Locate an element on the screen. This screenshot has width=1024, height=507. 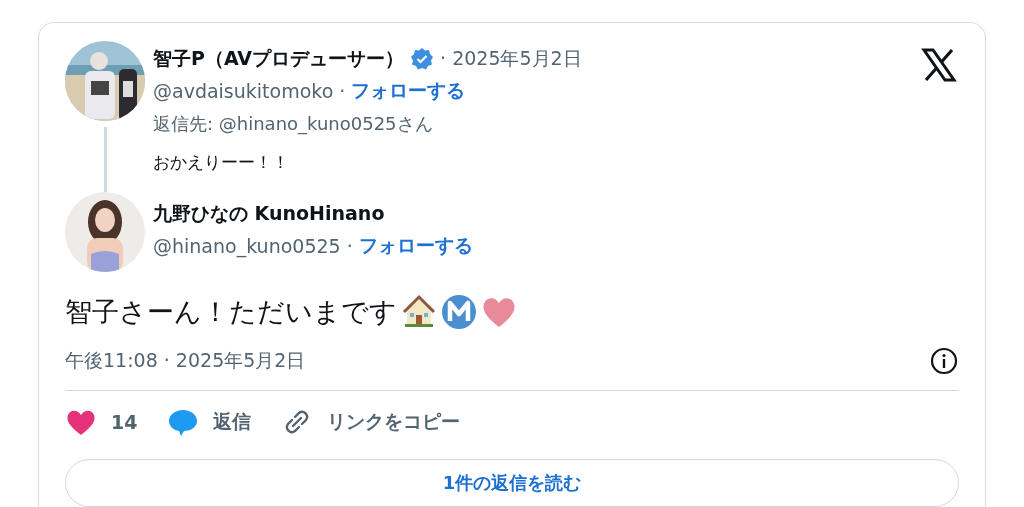
author-name: 智子P（AVプロデューサー） is located at coordinates (279, 59).